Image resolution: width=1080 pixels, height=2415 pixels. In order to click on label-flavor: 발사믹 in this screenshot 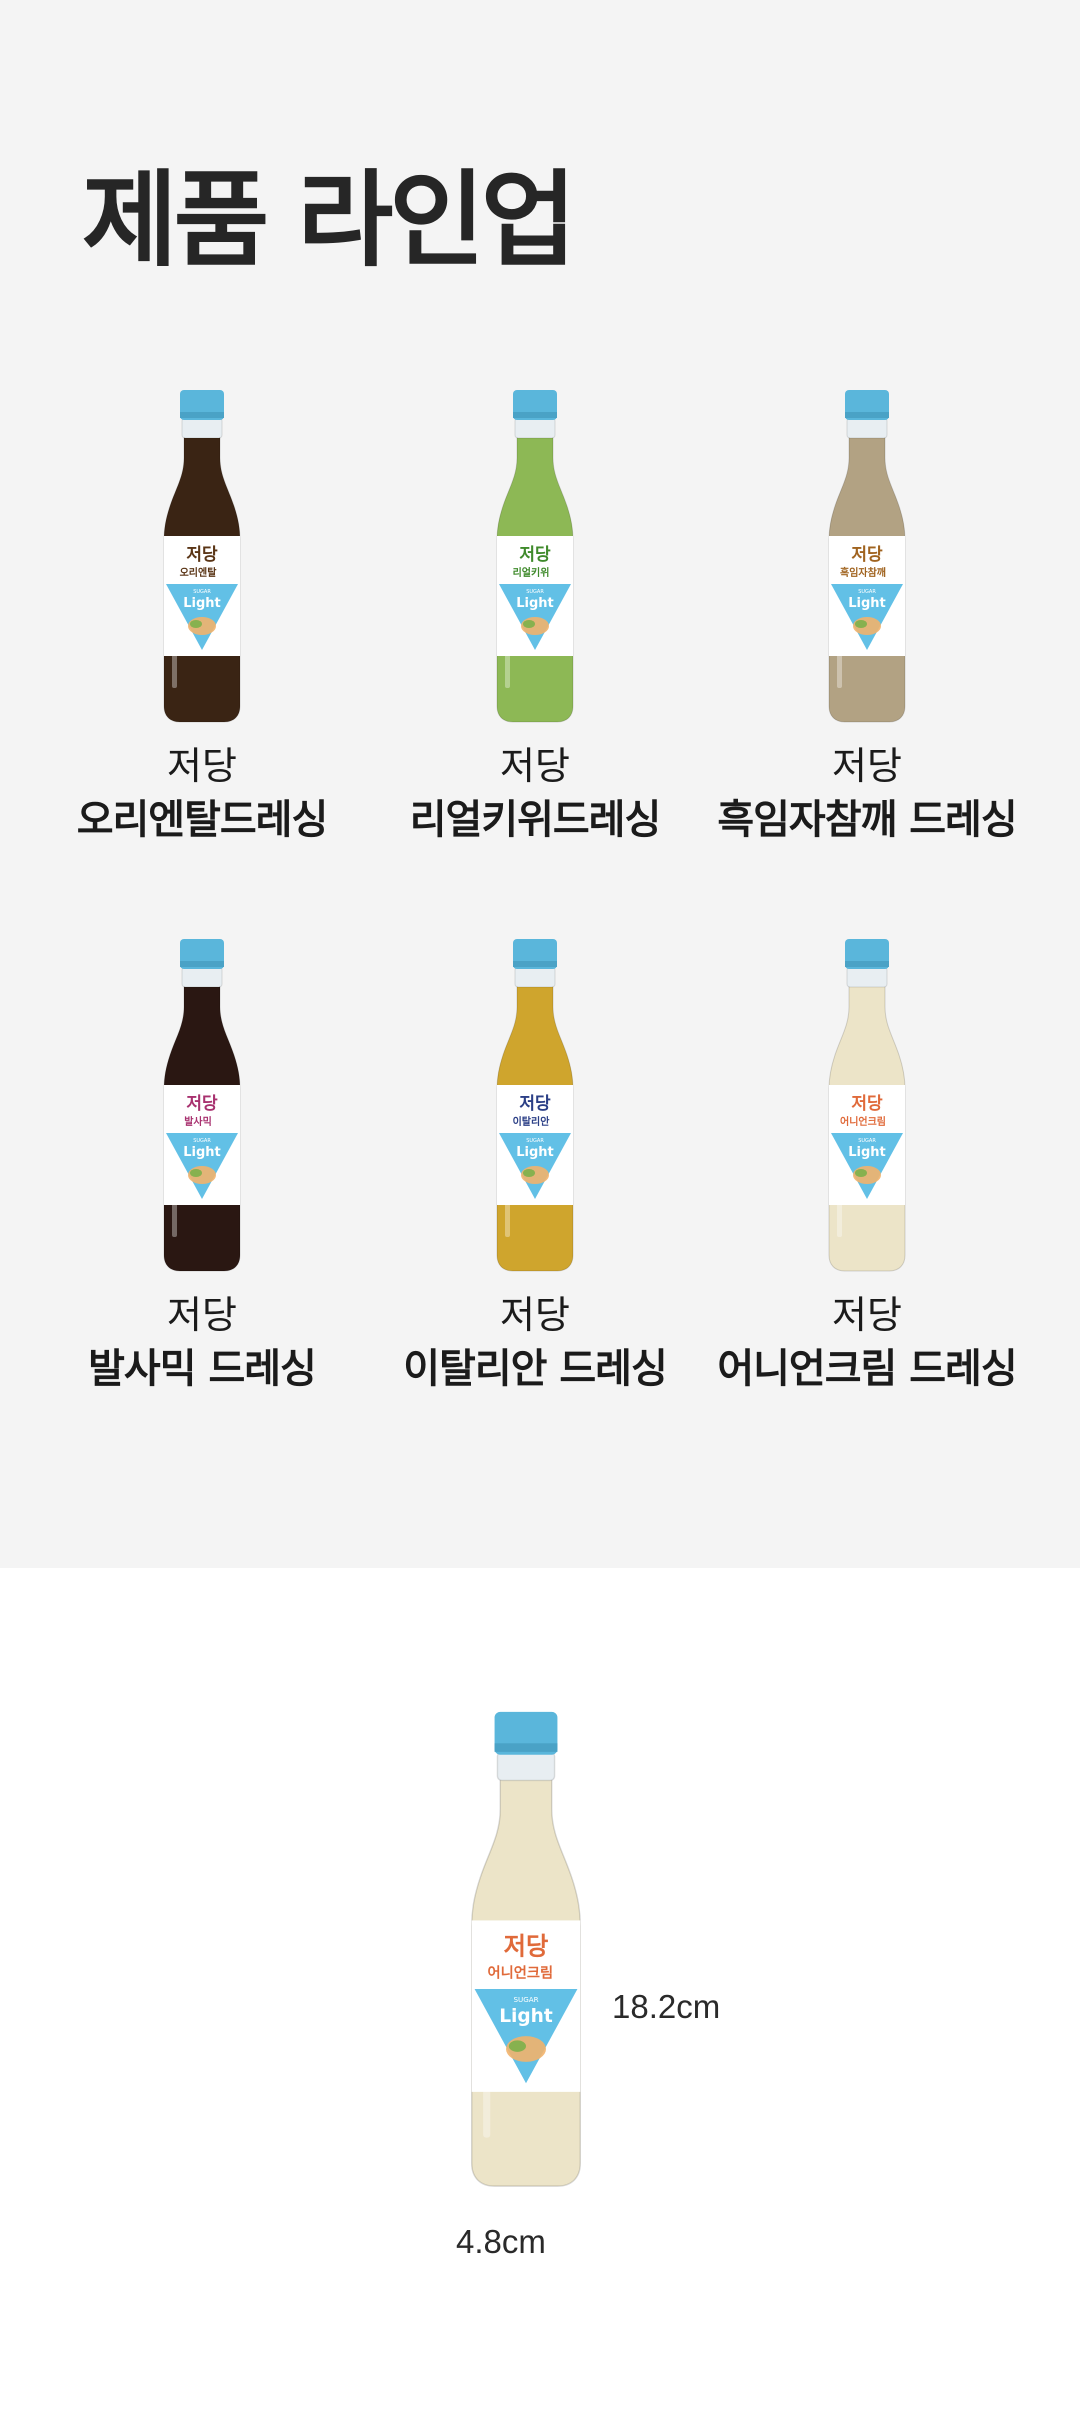, I will do `click(198, 1121)`.